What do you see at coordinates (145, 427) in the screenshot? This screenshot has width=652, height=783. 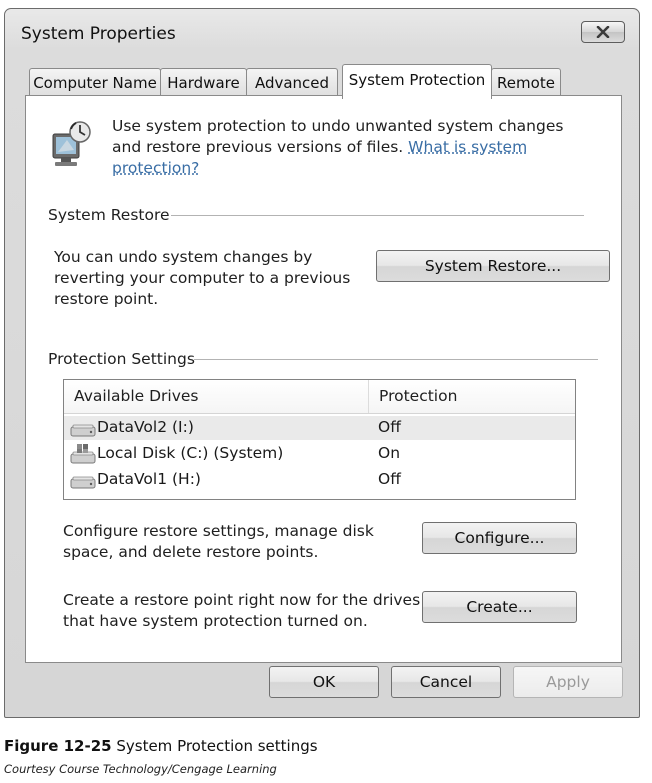 I see `drive-name: DataVol2 (I:)` at bounding box center [145, 427].